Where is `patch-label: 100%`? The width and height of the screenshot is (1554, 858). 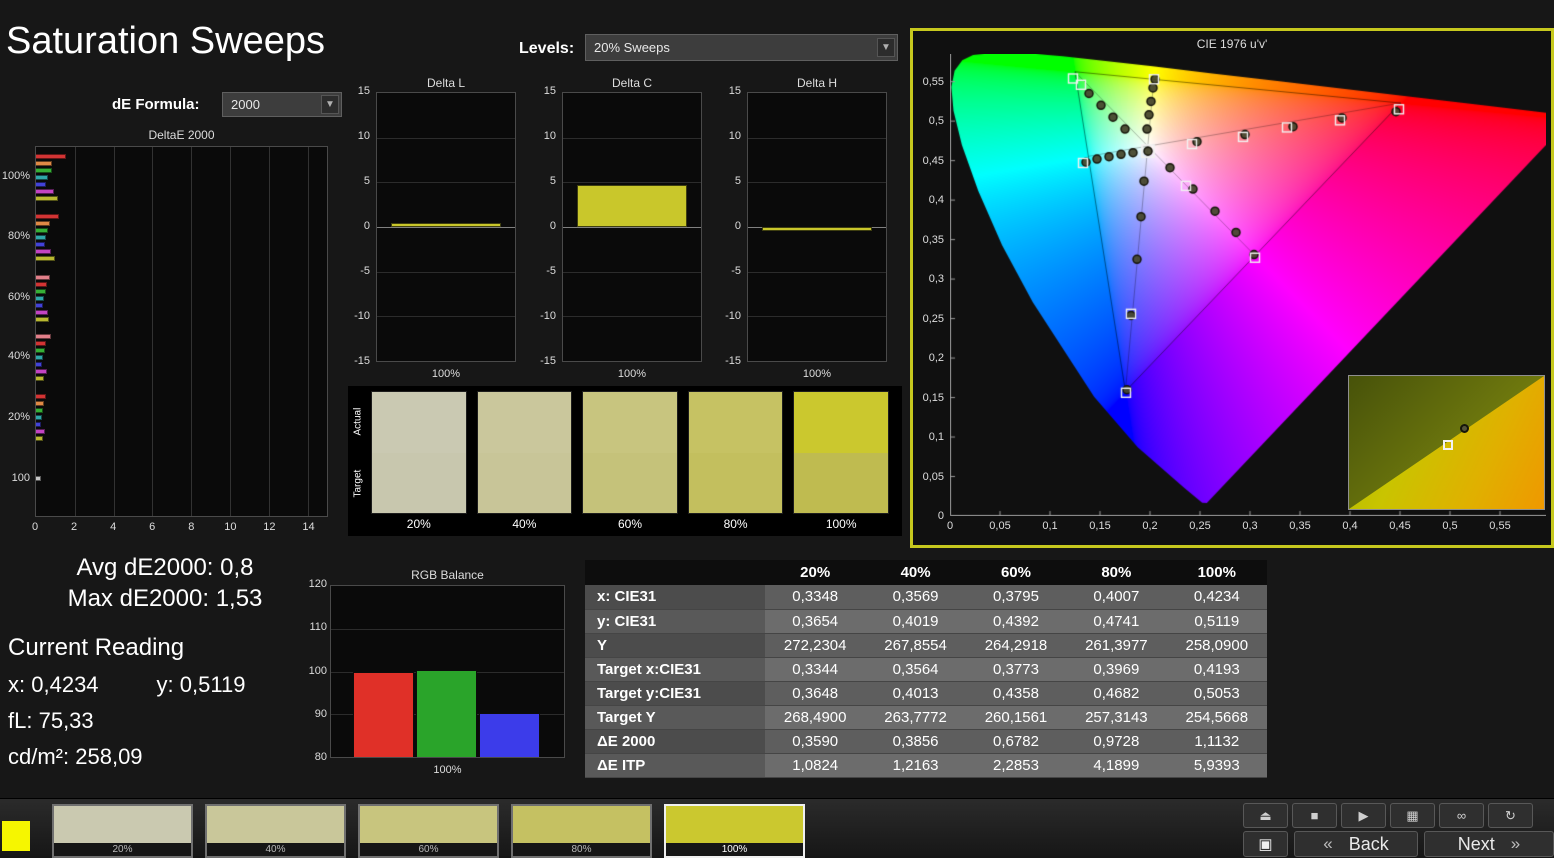 patch-label: 100% is located at coordinates (734, 849).